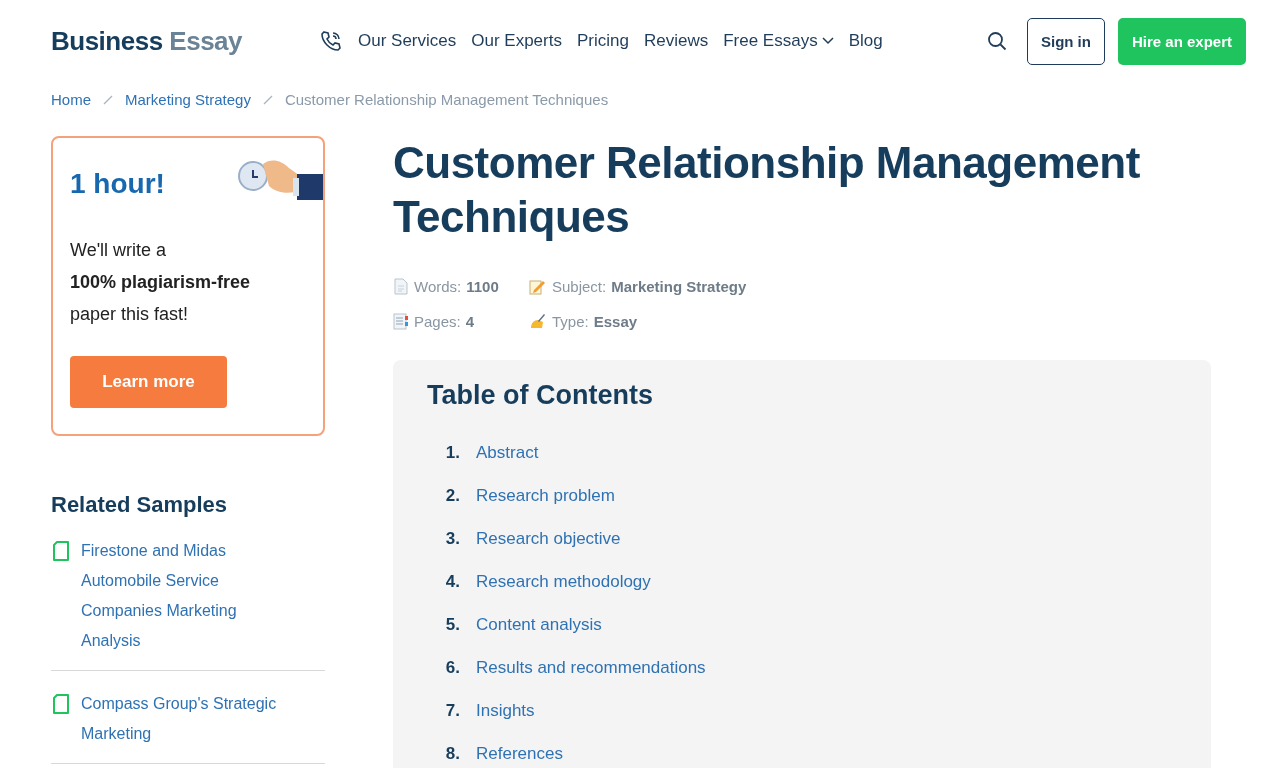 The image size is (1280, 768). Describe the element at coordinates (437, 321) in the screenshot. I see `meta-label: Pages:` at that location.